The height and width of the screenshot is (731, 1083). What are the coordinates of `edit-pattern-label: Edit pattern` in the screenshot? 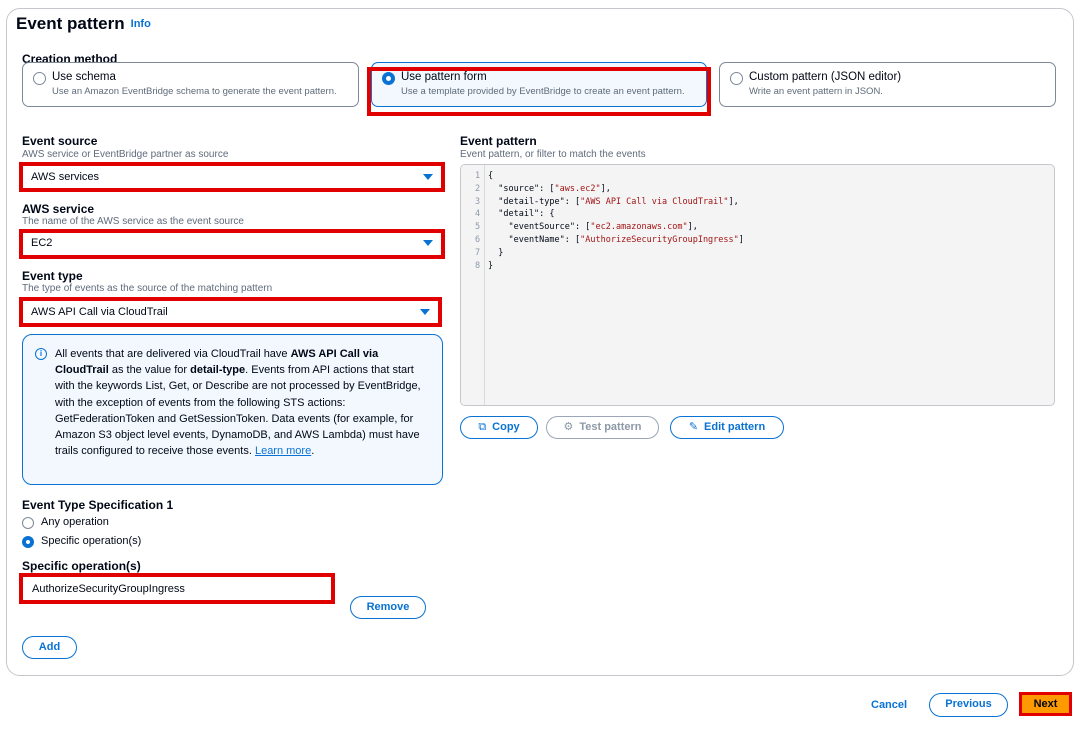 It's located at (735, 427).